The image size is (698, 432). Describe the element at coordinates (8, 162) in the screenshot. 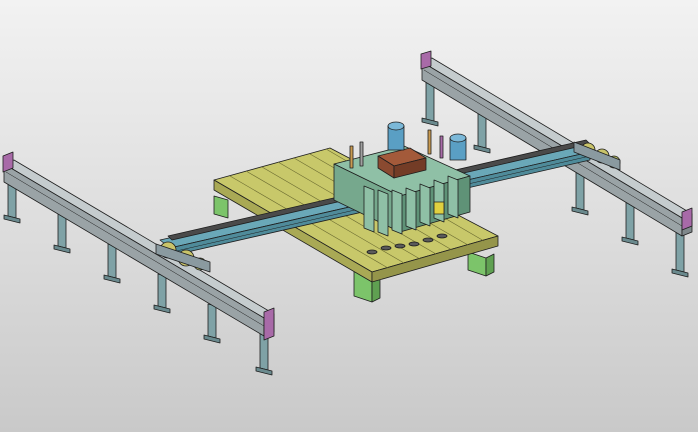

I see `front-rail-end-cap-left` at that location.